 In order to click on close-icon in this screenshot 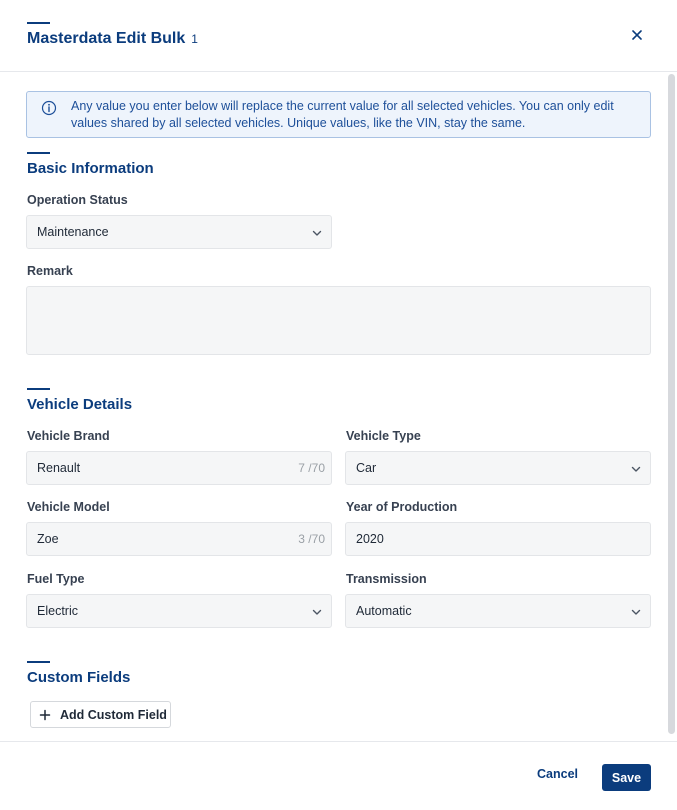, I will do `click(637, 35)`.